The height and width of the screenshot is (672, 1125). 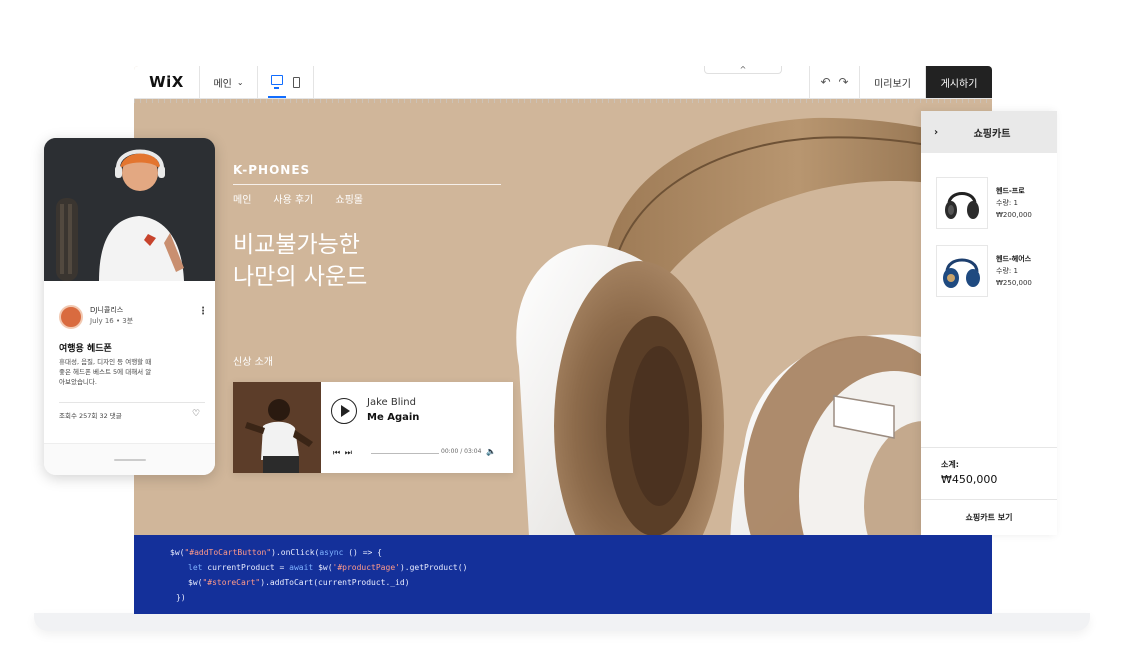 What do you see at coordinates (959, 82) in the screenshot?
I see `publish-button: 게시하기` at bounding box center [959, 82].